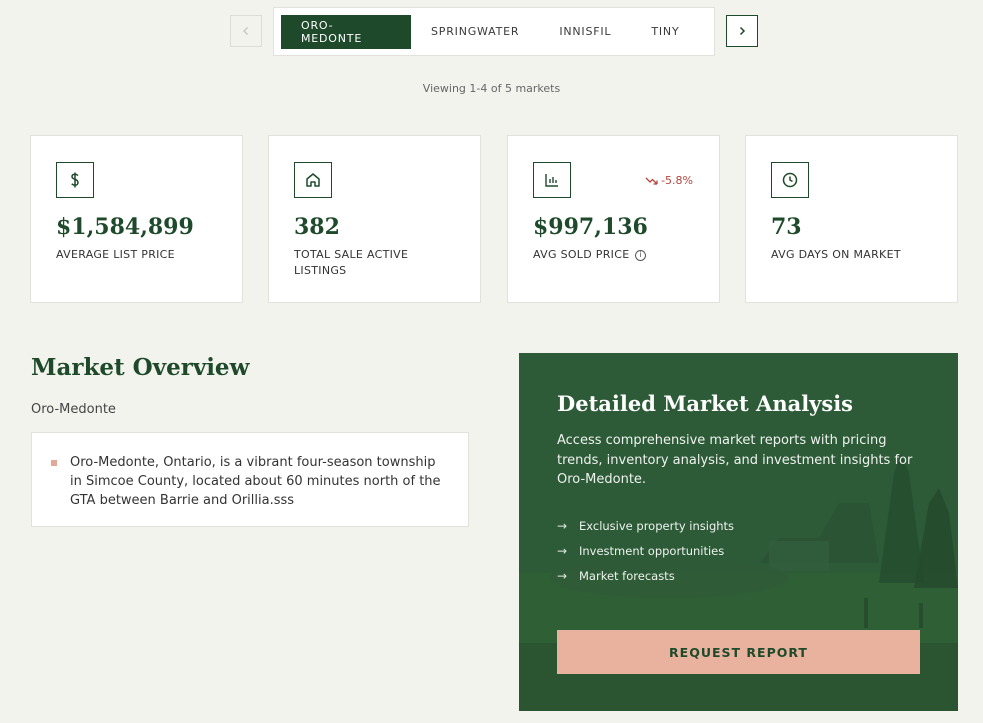 The width and height of the screenshot is (983, 723). Describe the element at coordinates (657, 525) in the screenshot. I see `feature-label: Exclusive property insights` at that location.